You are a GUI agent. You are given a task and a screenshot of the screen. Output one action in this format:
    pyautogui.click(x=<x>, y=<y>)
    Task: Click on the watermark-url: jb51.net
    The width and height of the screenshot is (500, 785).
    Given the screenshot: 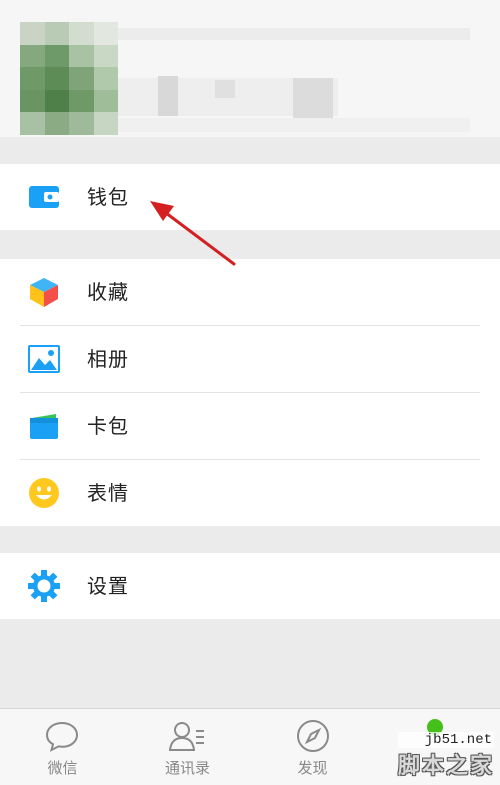 What is the action you would take?
    pyautogui.click(x=445, y=740)
    